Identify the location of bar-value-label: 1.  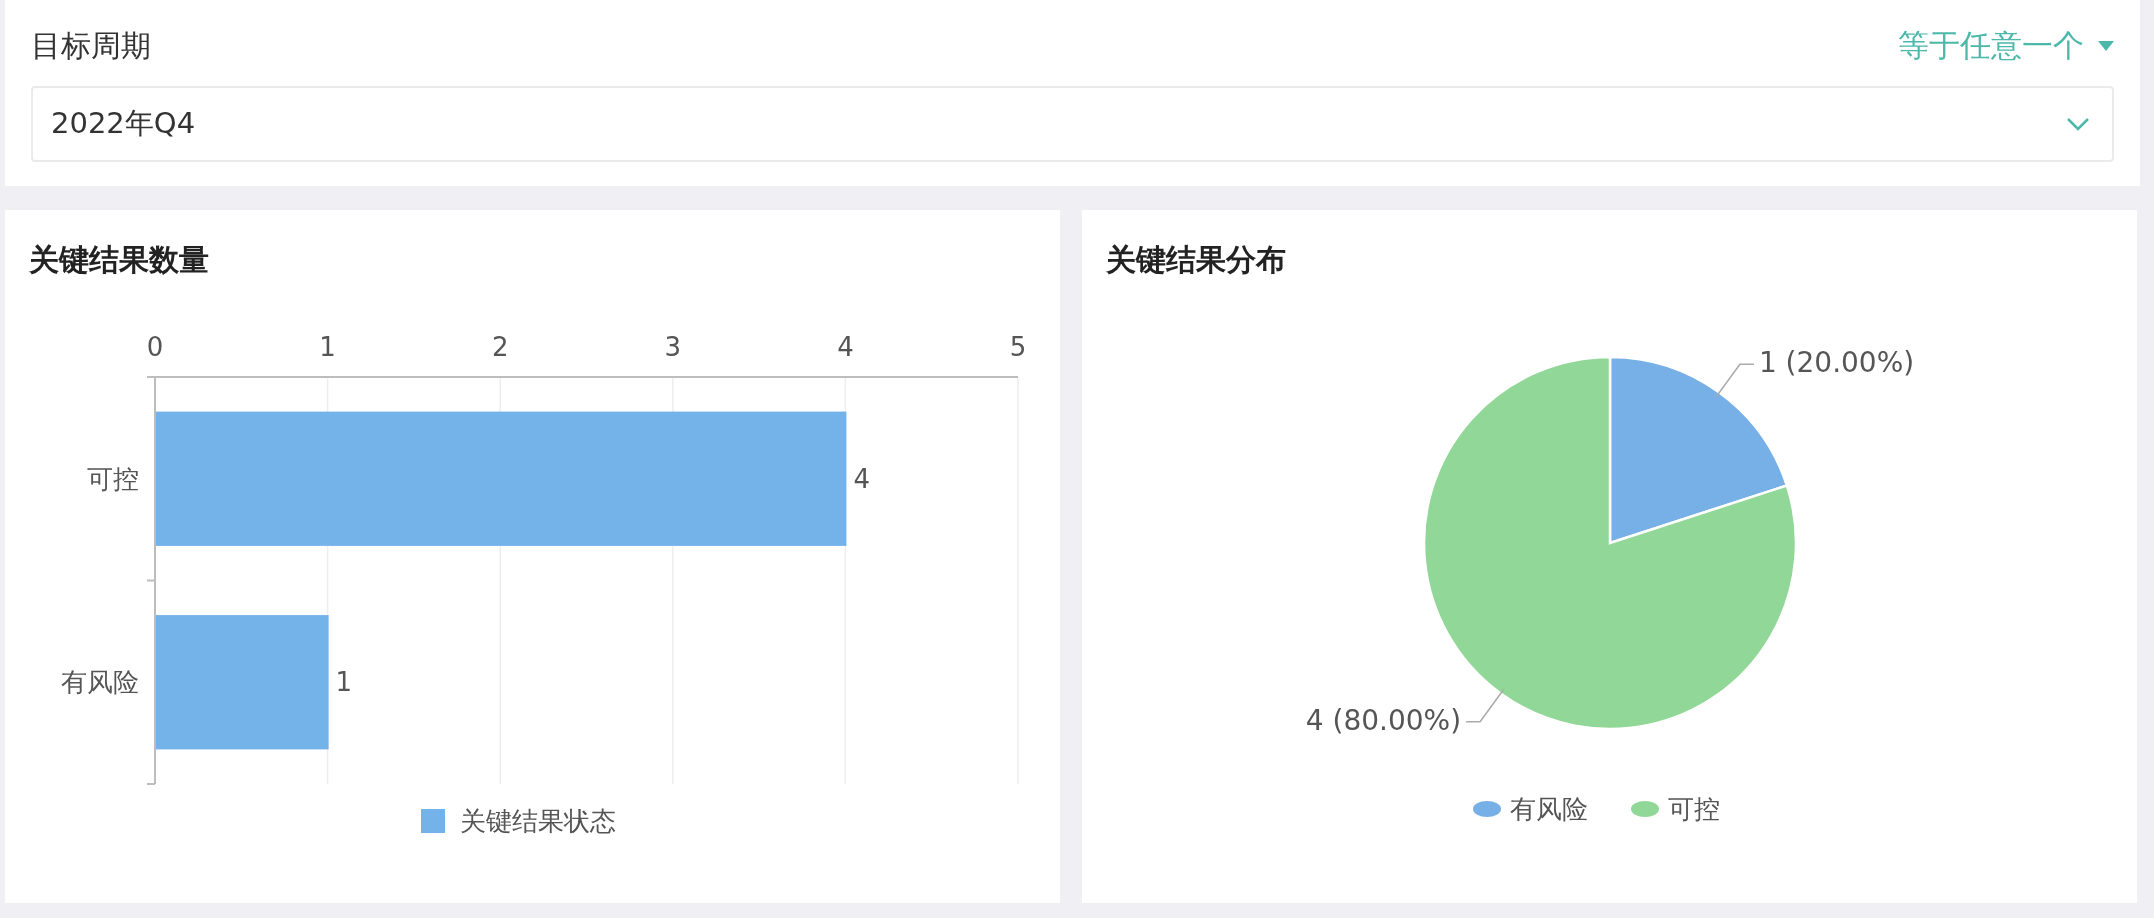
(344, 682).